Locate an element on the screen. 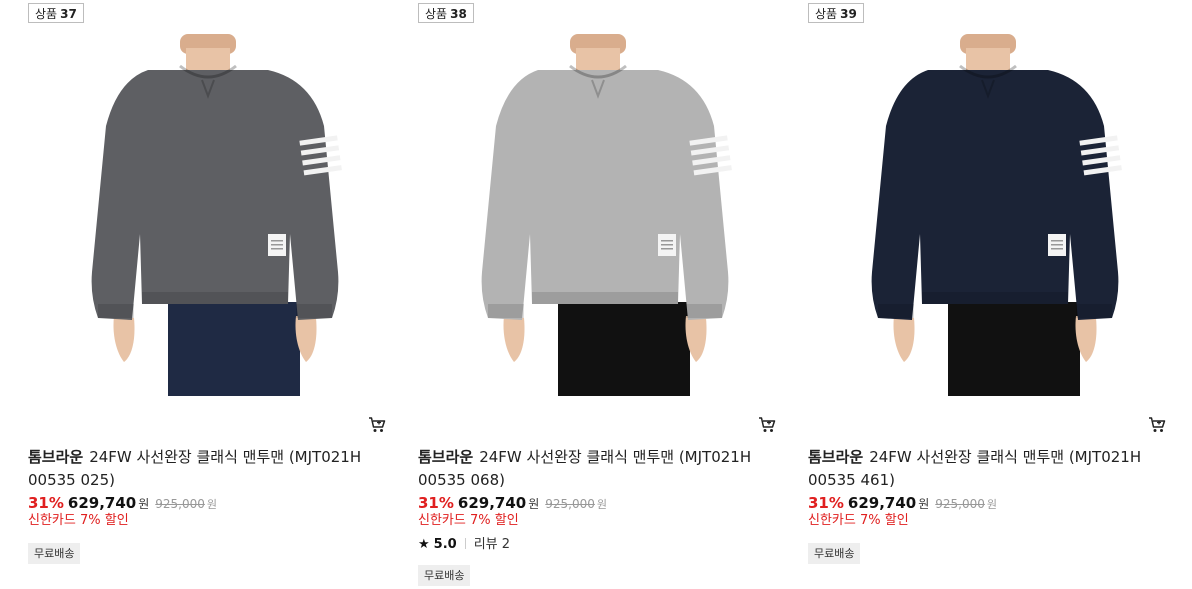 The image size is (1192, 589). divider is located at coordinates (465, 543).